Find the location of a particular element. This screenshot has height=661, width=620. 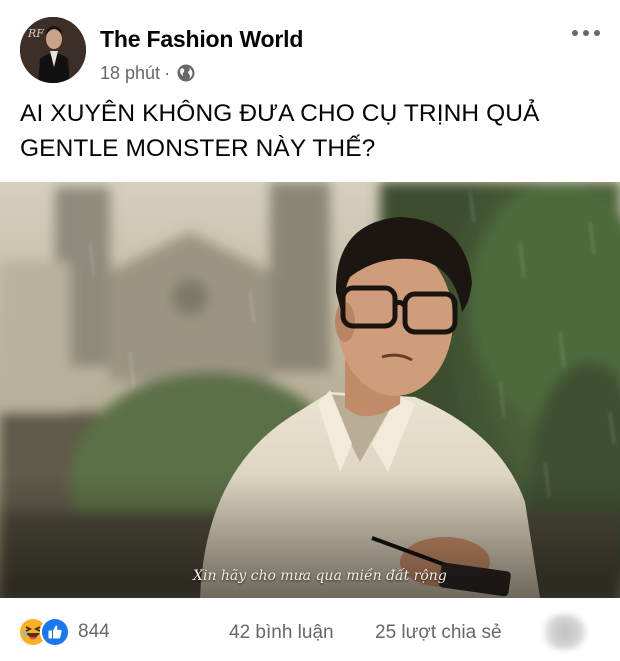

post-footer: 844 42 bình luận 25 lượt chia sẻ is located at coordinates (310, 629).